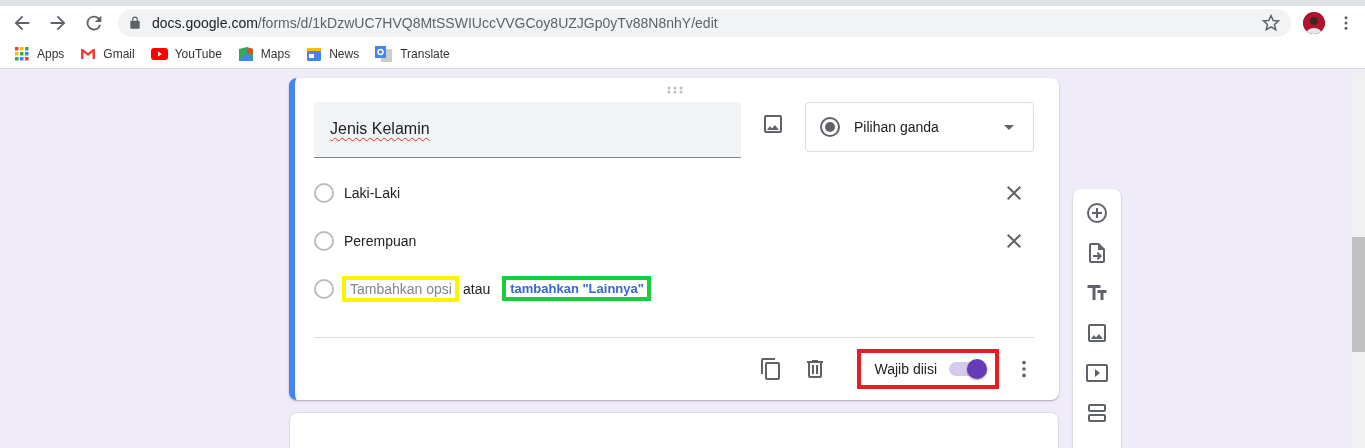 This screenshot has width=1365, height=448. What do you see at coordinates (425, 54) in the screenshot?
I see `bookmark-link: Translate` at bounding box center [425, 54].